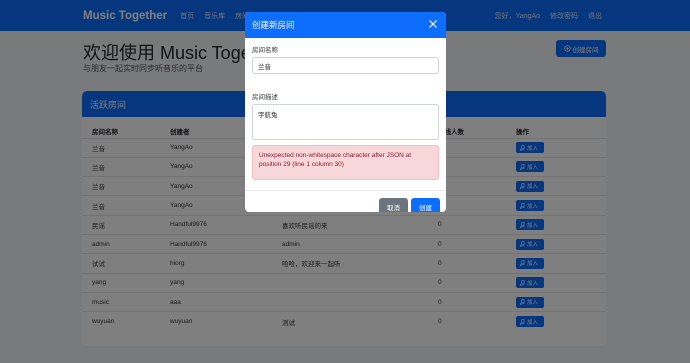  I want to click on room-name-input: 兰音, so click(345, 65).